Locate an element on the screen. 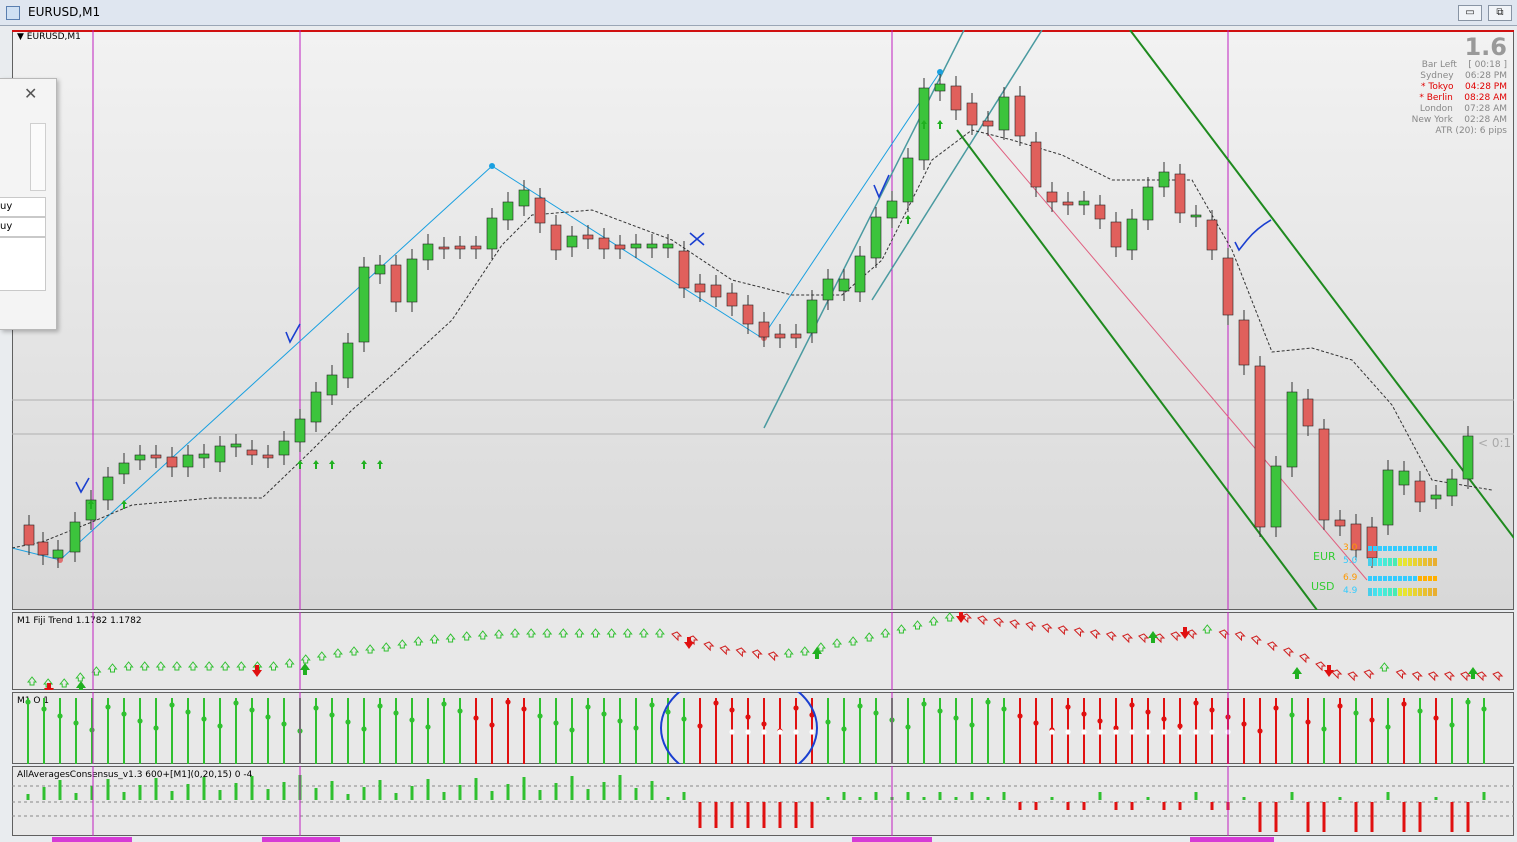 The image size is (1517, 842). restore-button: ⧉ is located at coordinates (1500, 13).